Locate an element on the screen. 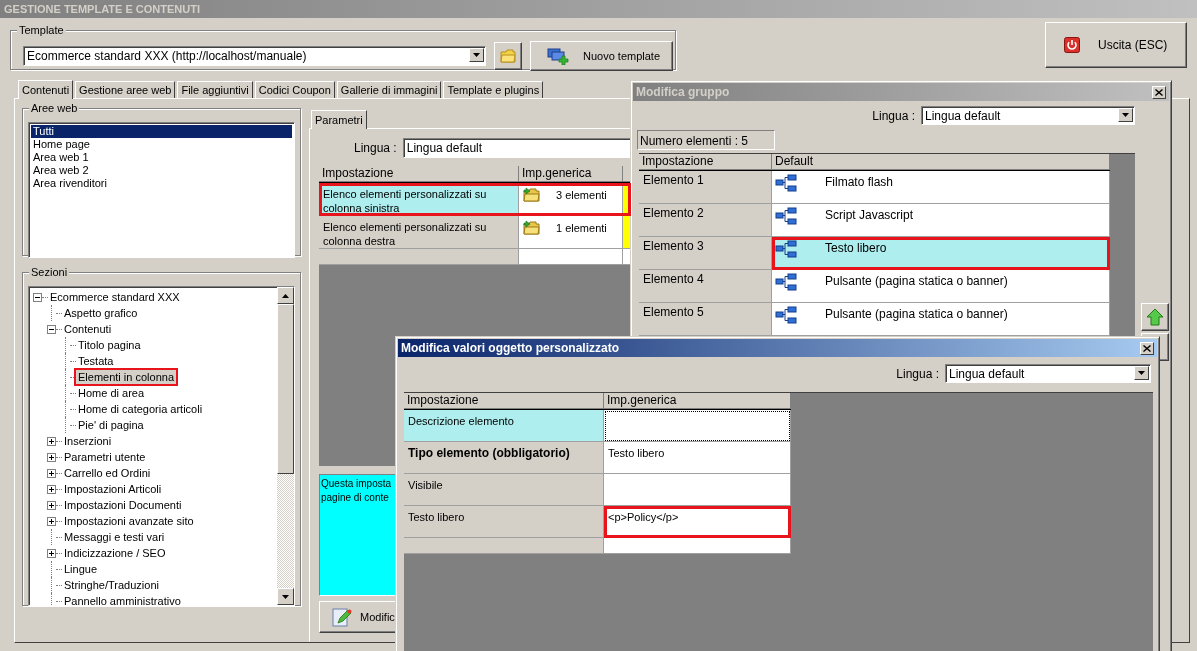  list-item: Home page is located at coordinates (161, 144).